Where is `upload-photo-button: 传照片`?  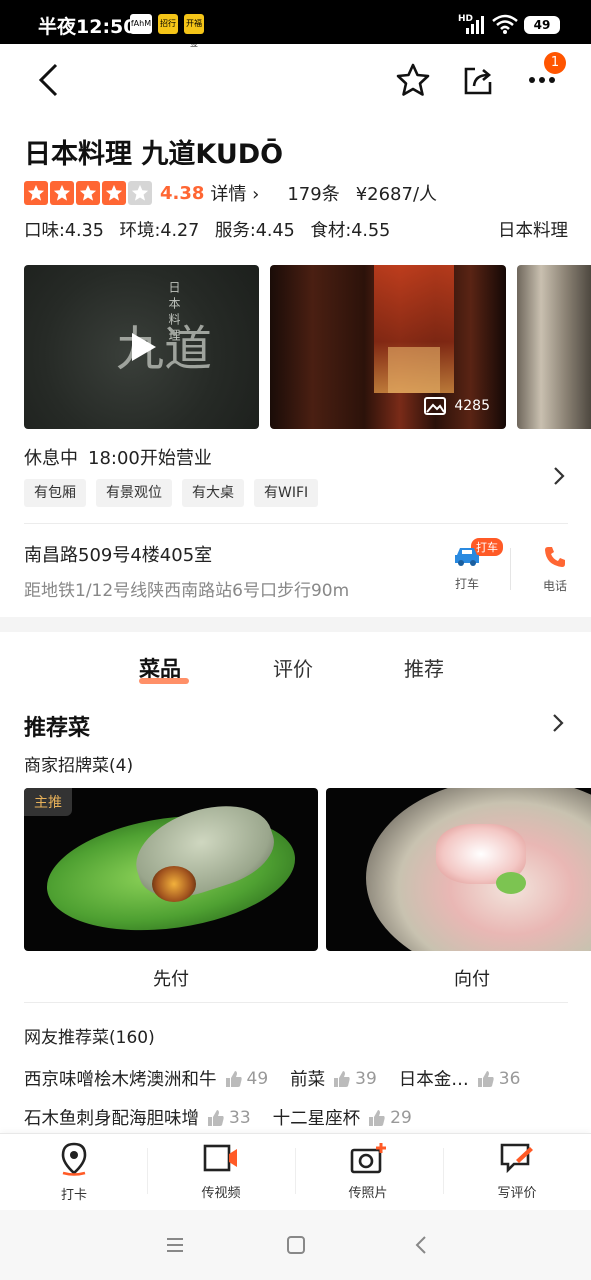 upload-photo-button: 传照片 is located at coordinates (368, 1171).